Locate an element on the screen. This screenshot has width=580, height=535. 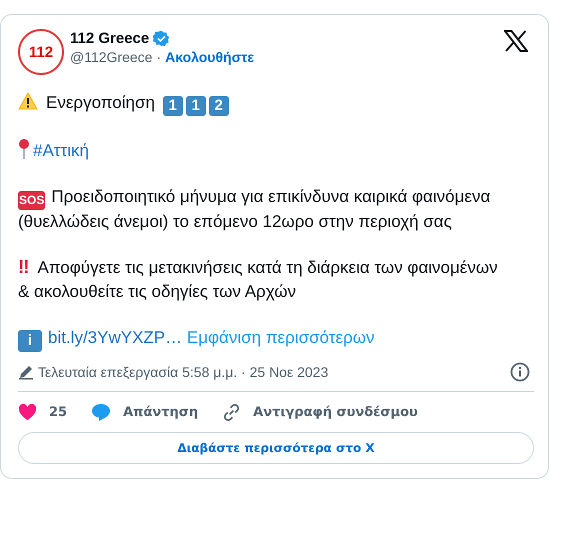
edited-timestamp: Τελευταία επεξεργασία 5:58 μ.μ. · 25 Νοε 2023 is located at coordinates (184, 372).